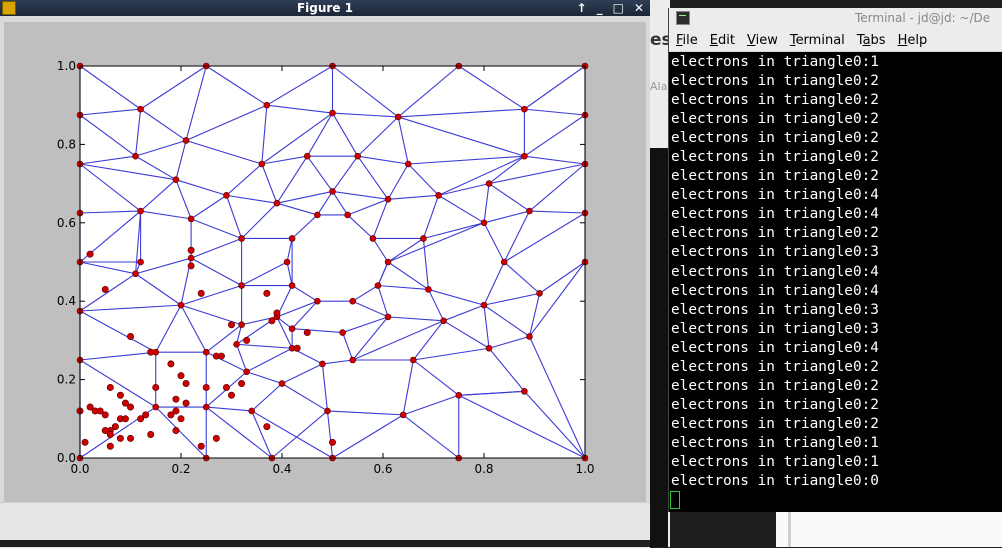 This screenshot has width=1002, height=548. Describe the element at coordinates (639, 8) in the screenshot. I see `close-icon: ✕` at that location.